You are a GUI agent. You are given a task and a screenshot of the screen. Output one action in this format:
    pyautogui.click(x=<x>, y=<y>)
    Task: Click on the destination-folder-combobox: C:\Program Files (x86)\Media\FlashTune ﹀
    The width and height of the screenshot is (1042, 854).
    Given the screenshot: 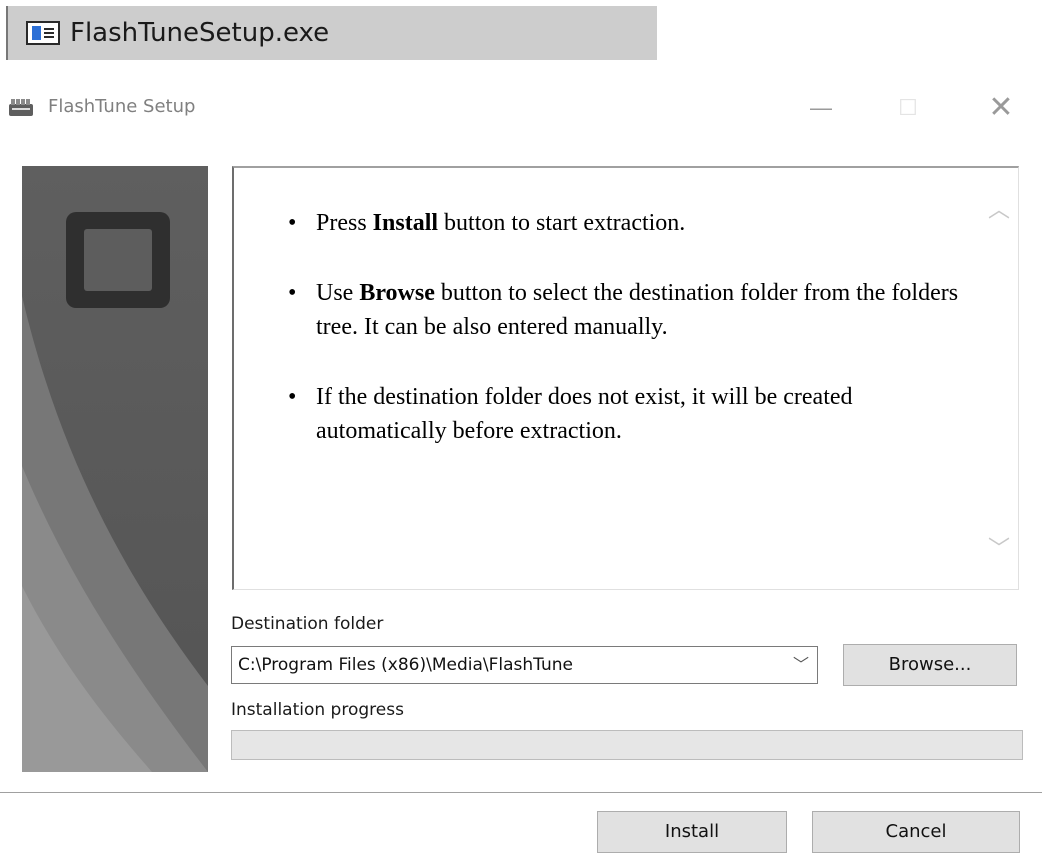 What is the action you would take?
    pyautogui.click(x=524, y=665)
    